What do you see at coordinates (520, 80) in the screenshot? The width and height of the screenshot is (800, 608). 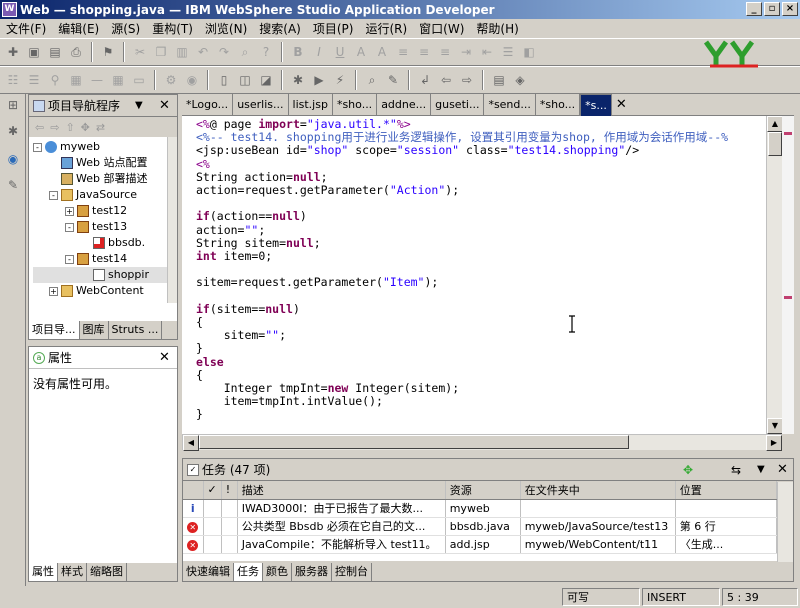 I see `perspective-icon: ◈` at bounding box center [520, 80].